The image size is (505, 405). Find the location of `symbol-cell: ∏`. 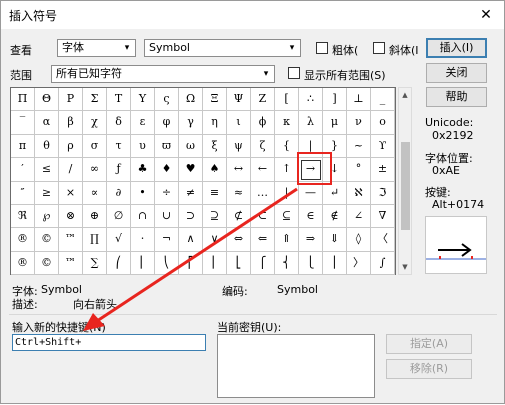

symbol-cell: ∏ is located at coordinates (95, 240).